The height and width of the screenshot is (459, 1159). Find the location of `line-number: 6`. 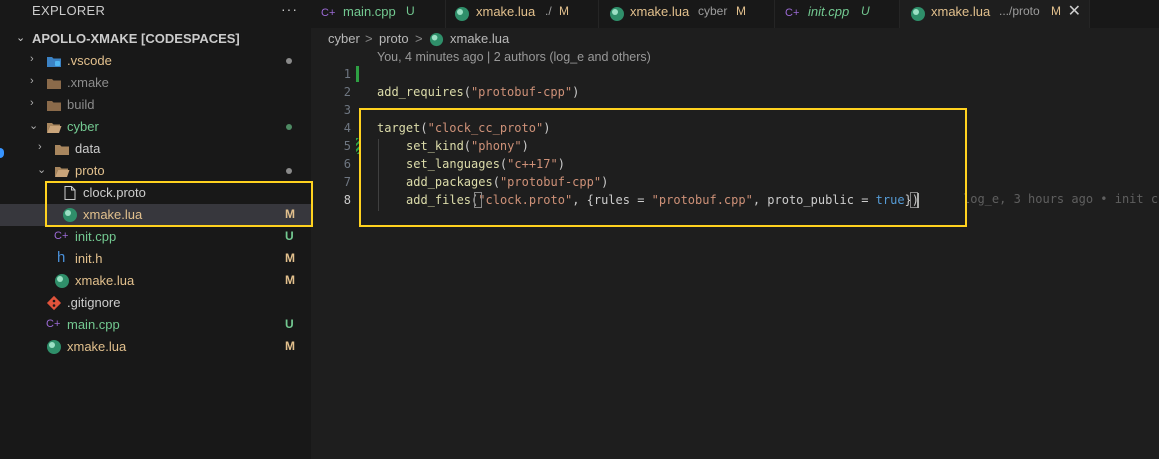

line-number: 6 is located at coordinates (347, 164).